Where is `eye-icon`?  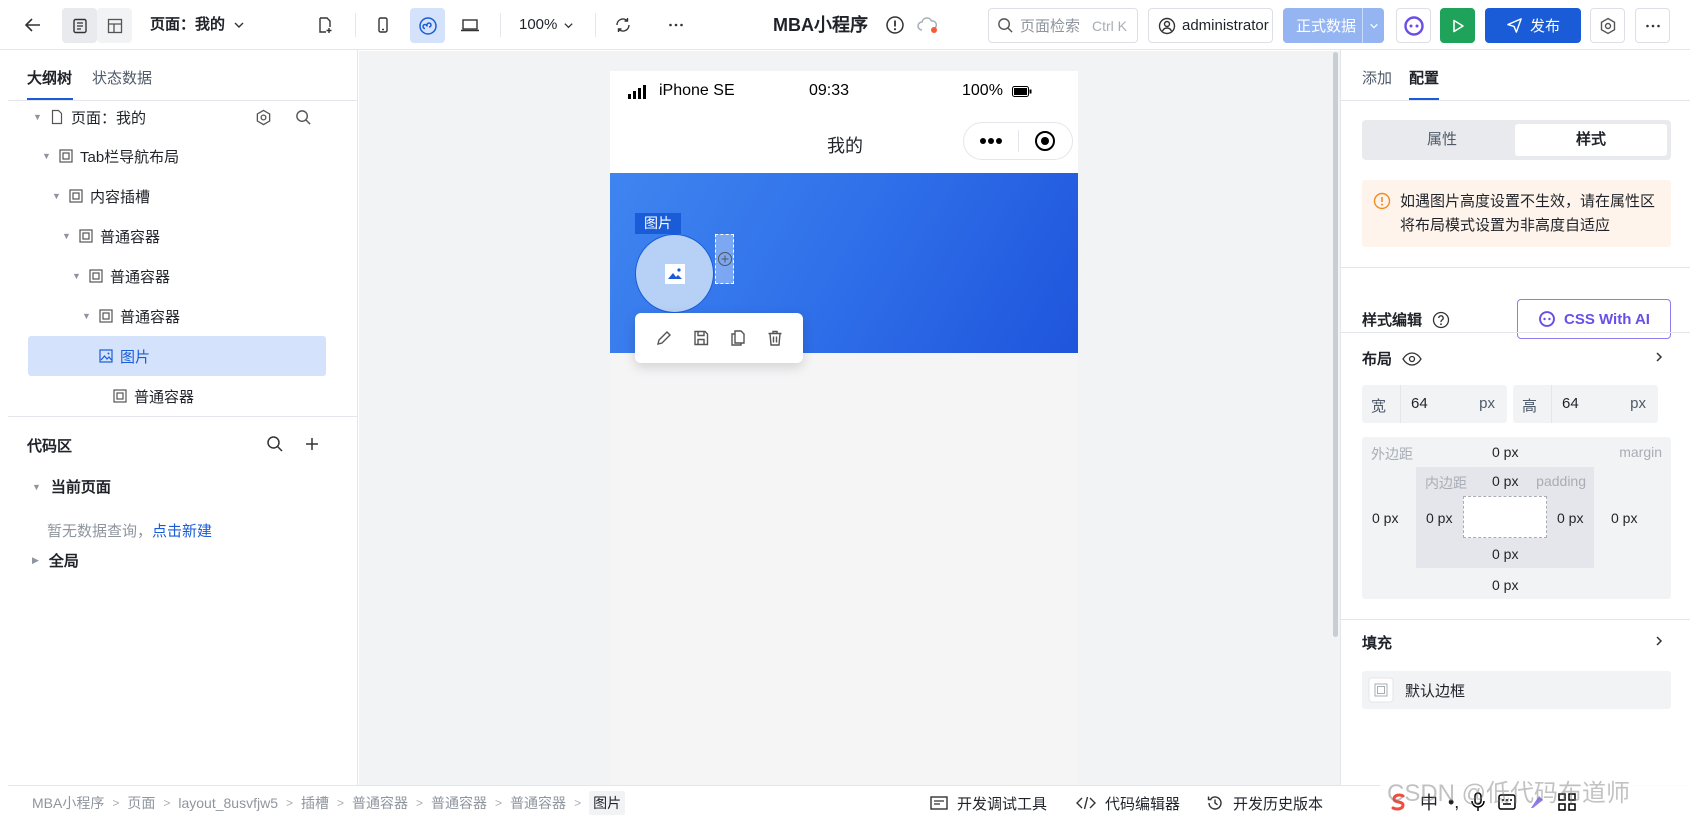 eye-icon is located at coordinates (1412, 358).